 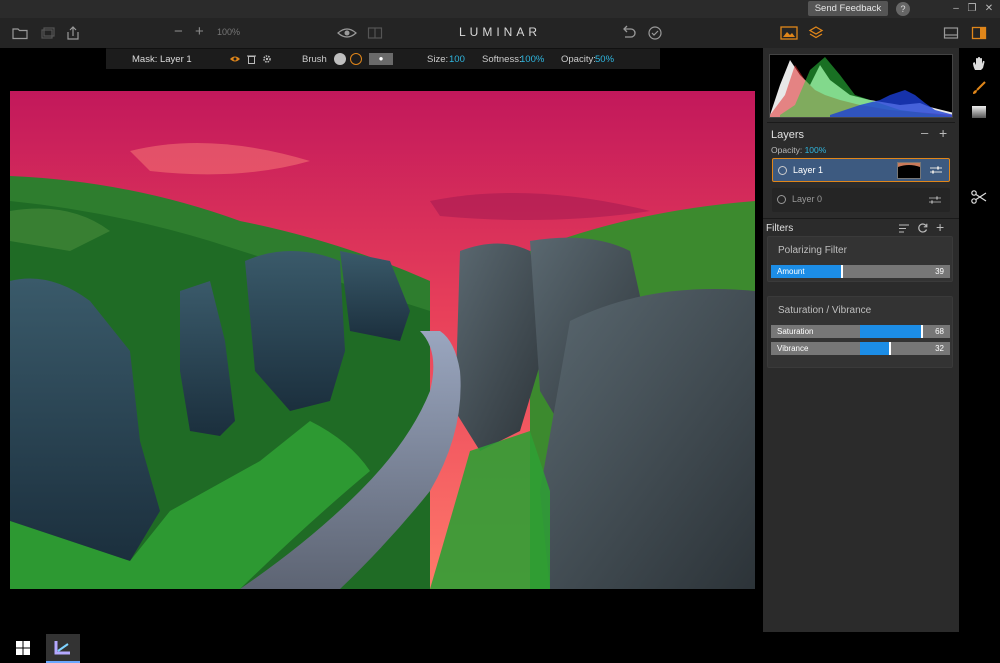 What do you see at coordinates (860, 271) in the screenshot?
I see `amount-slider: Amount 39` at bounding box center [860, 271].